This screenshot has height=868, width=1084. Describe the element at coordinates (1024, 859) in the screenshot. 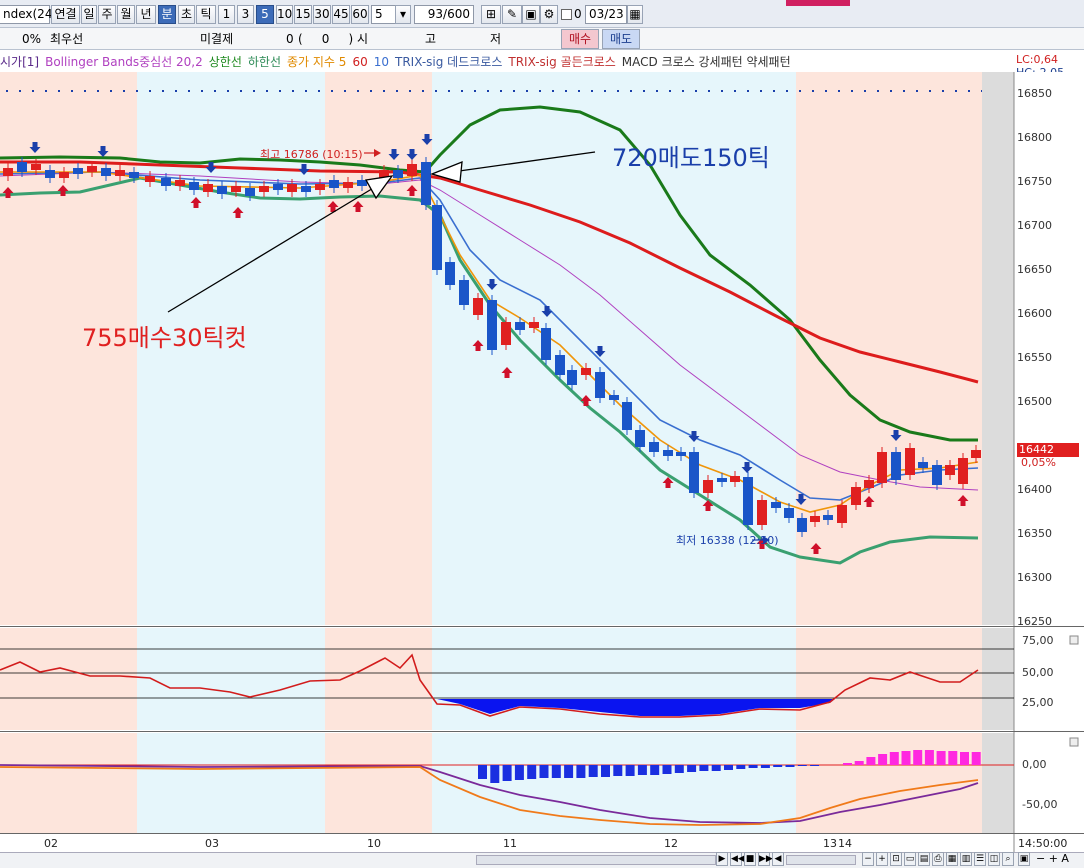

I see `config-icon: ▣` at that location.